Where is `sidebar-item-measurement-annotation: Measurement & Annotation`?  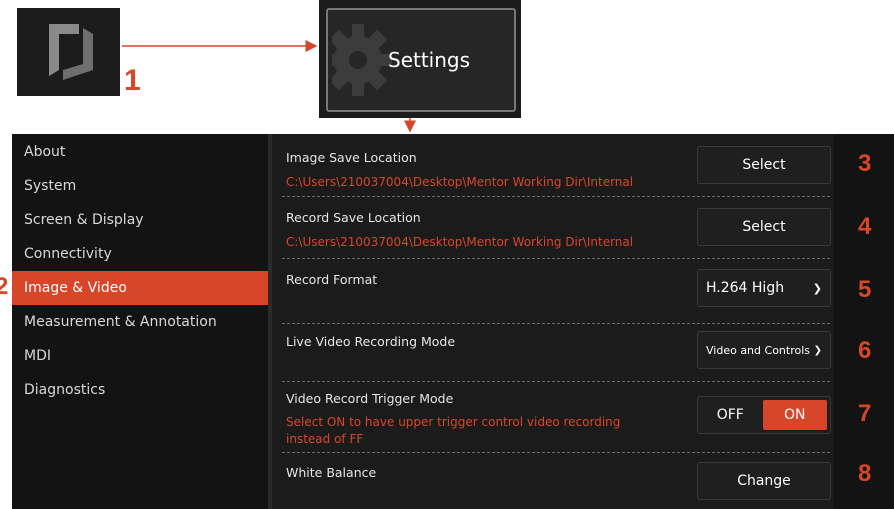 sidebar-item-measurement-annotation: Measurement & Annotation is located at coordinates (140, 322).